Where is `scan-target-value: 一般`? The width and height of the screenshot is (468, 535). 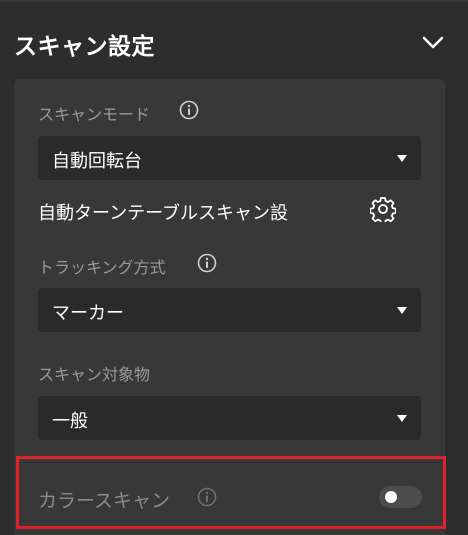
scan-target-value: 一般 is located at coordinates (70, 421).